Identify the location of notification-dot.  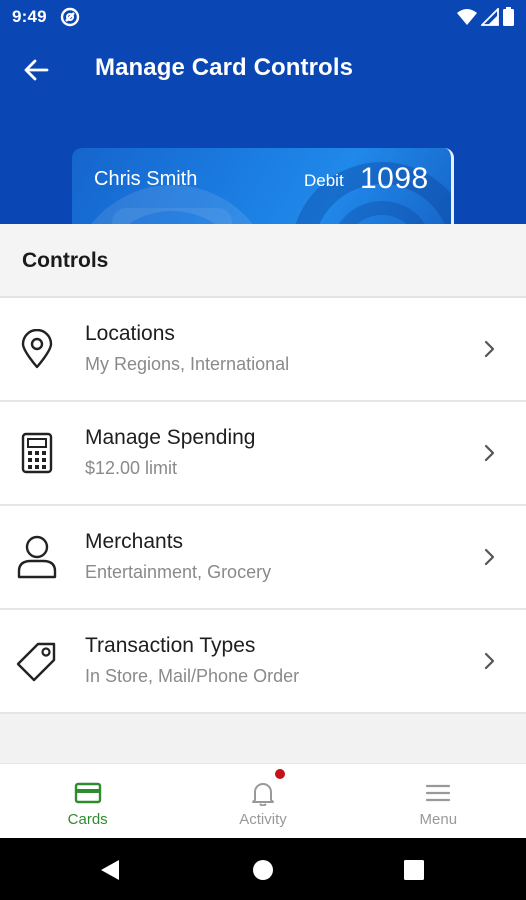
(280, 774).